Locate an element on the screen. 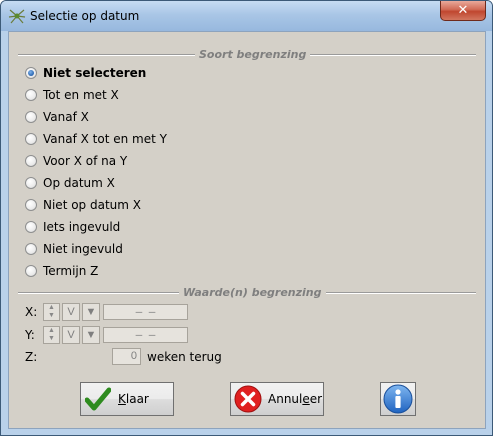 This screenshot has height=436, width=493. x-row: X: ▲ ▼ V ▼ – – is located at coordinates (106, 312).